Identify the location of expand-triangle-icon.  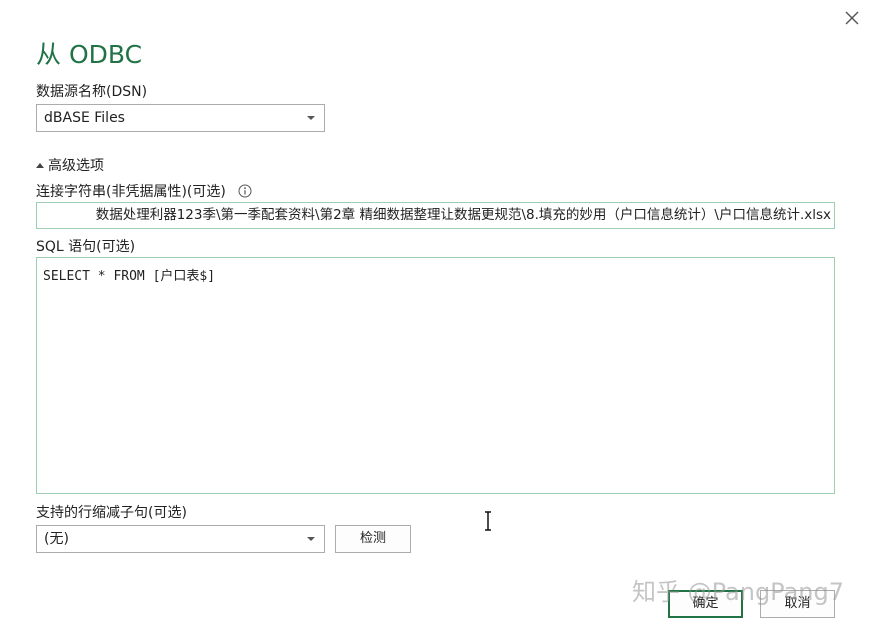
(40, 165).